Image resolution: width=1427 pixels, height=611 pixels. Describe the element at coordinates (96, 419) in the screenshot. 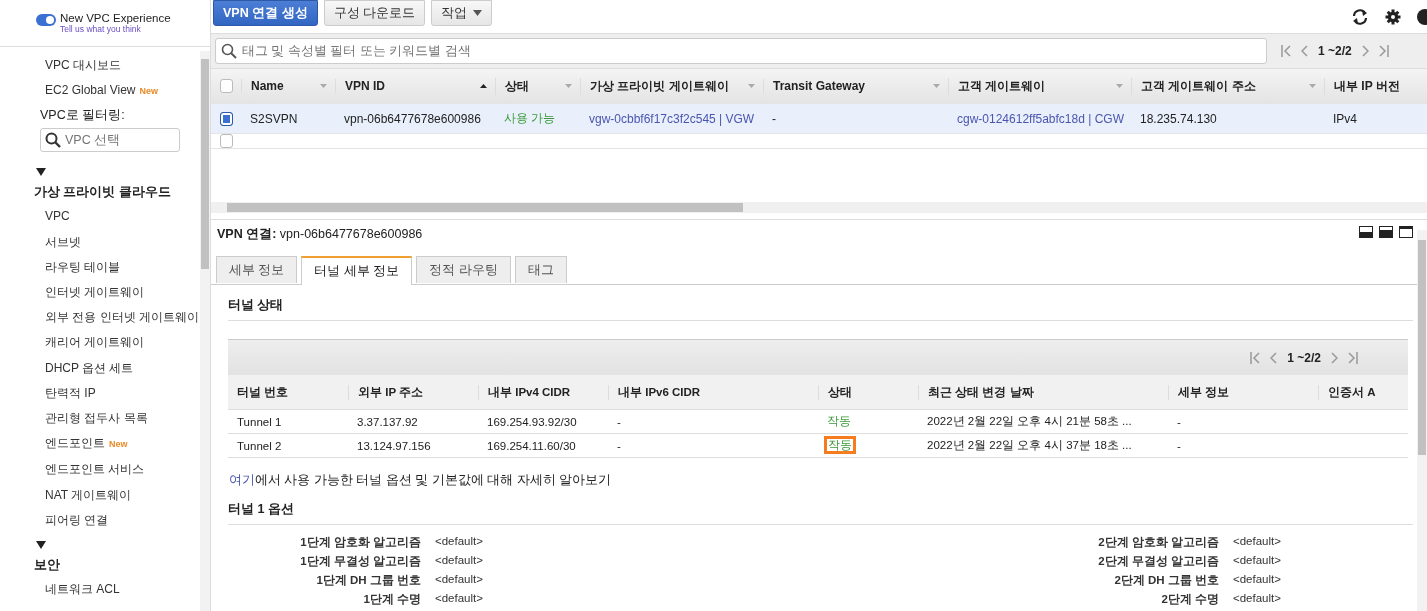

I see `nav-item: 관리형 접두사 목록` at that location.